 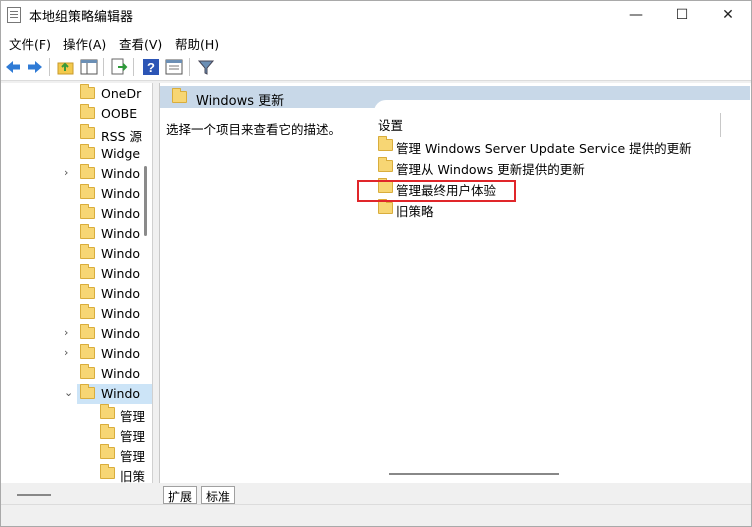 What do you see at coordinates (145, 201) in the screenshot?
I see `tree-scrollbar-thumb` at bounding box center [145, 201].